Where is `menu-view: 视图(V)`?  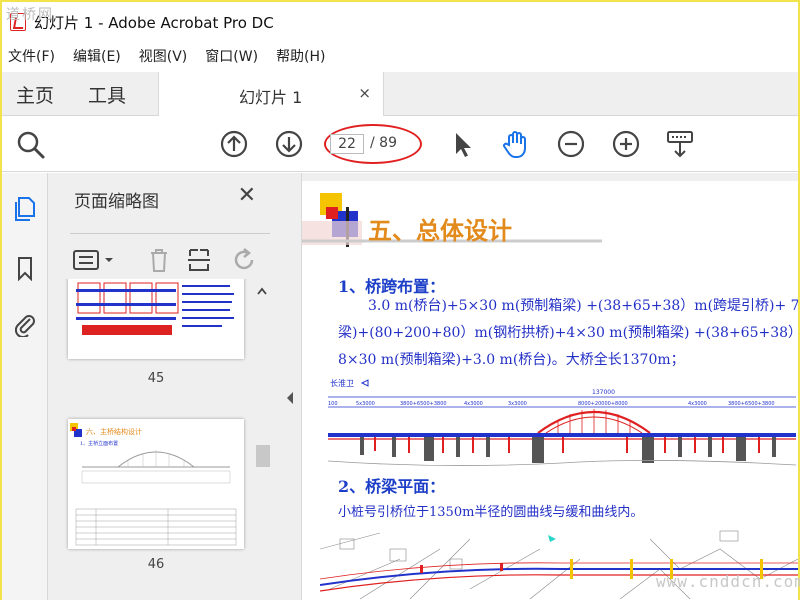 menu-view: 视图(V) is located at coordinates (163, 56).